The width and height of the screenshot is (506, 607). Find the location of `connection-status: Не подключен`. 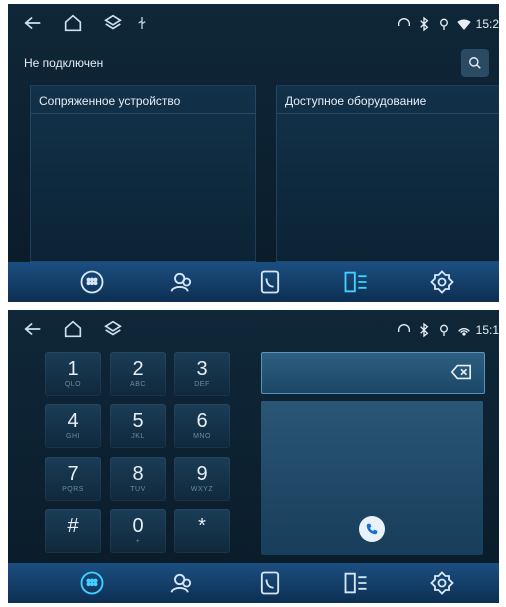

connection-status: Не подключен is located at coordinates (64, 63).